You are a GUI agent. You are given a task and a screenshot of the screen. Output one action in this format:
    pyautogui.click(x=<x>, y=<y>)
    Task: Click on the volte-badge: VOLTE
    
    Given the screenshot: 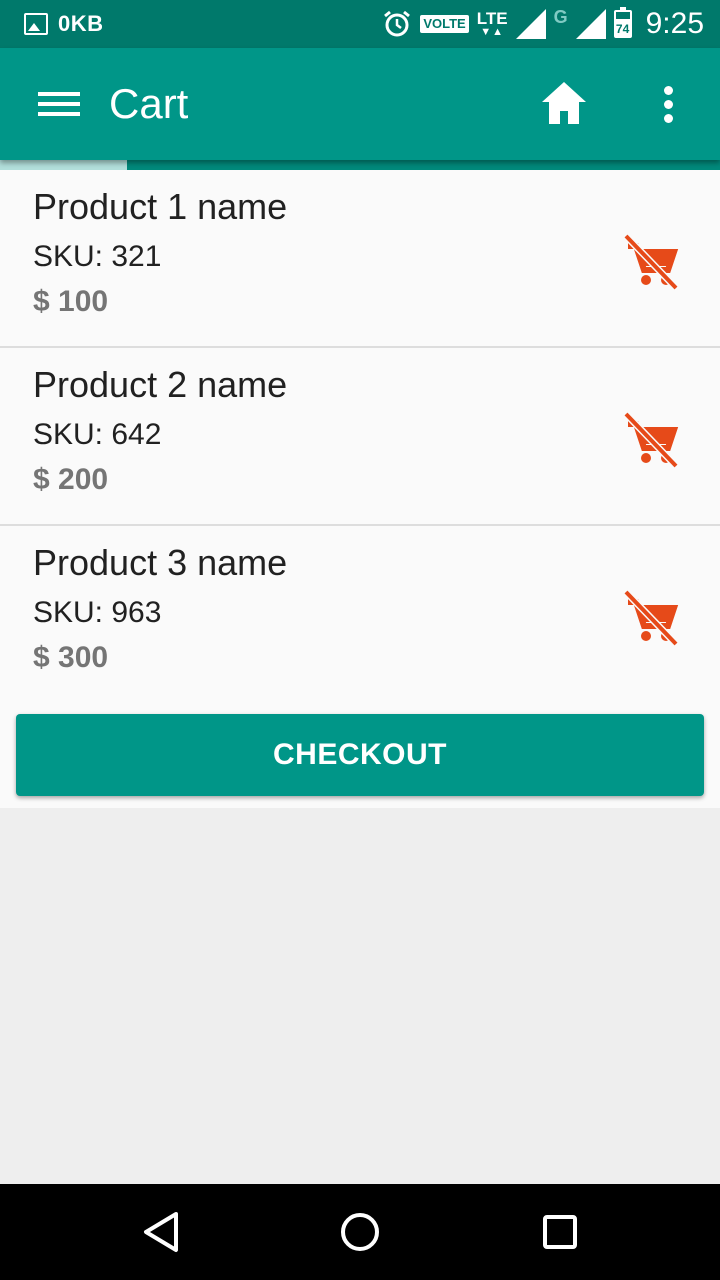 What is the action you would take?
    pyautogui.click(x=444, y=24)
    